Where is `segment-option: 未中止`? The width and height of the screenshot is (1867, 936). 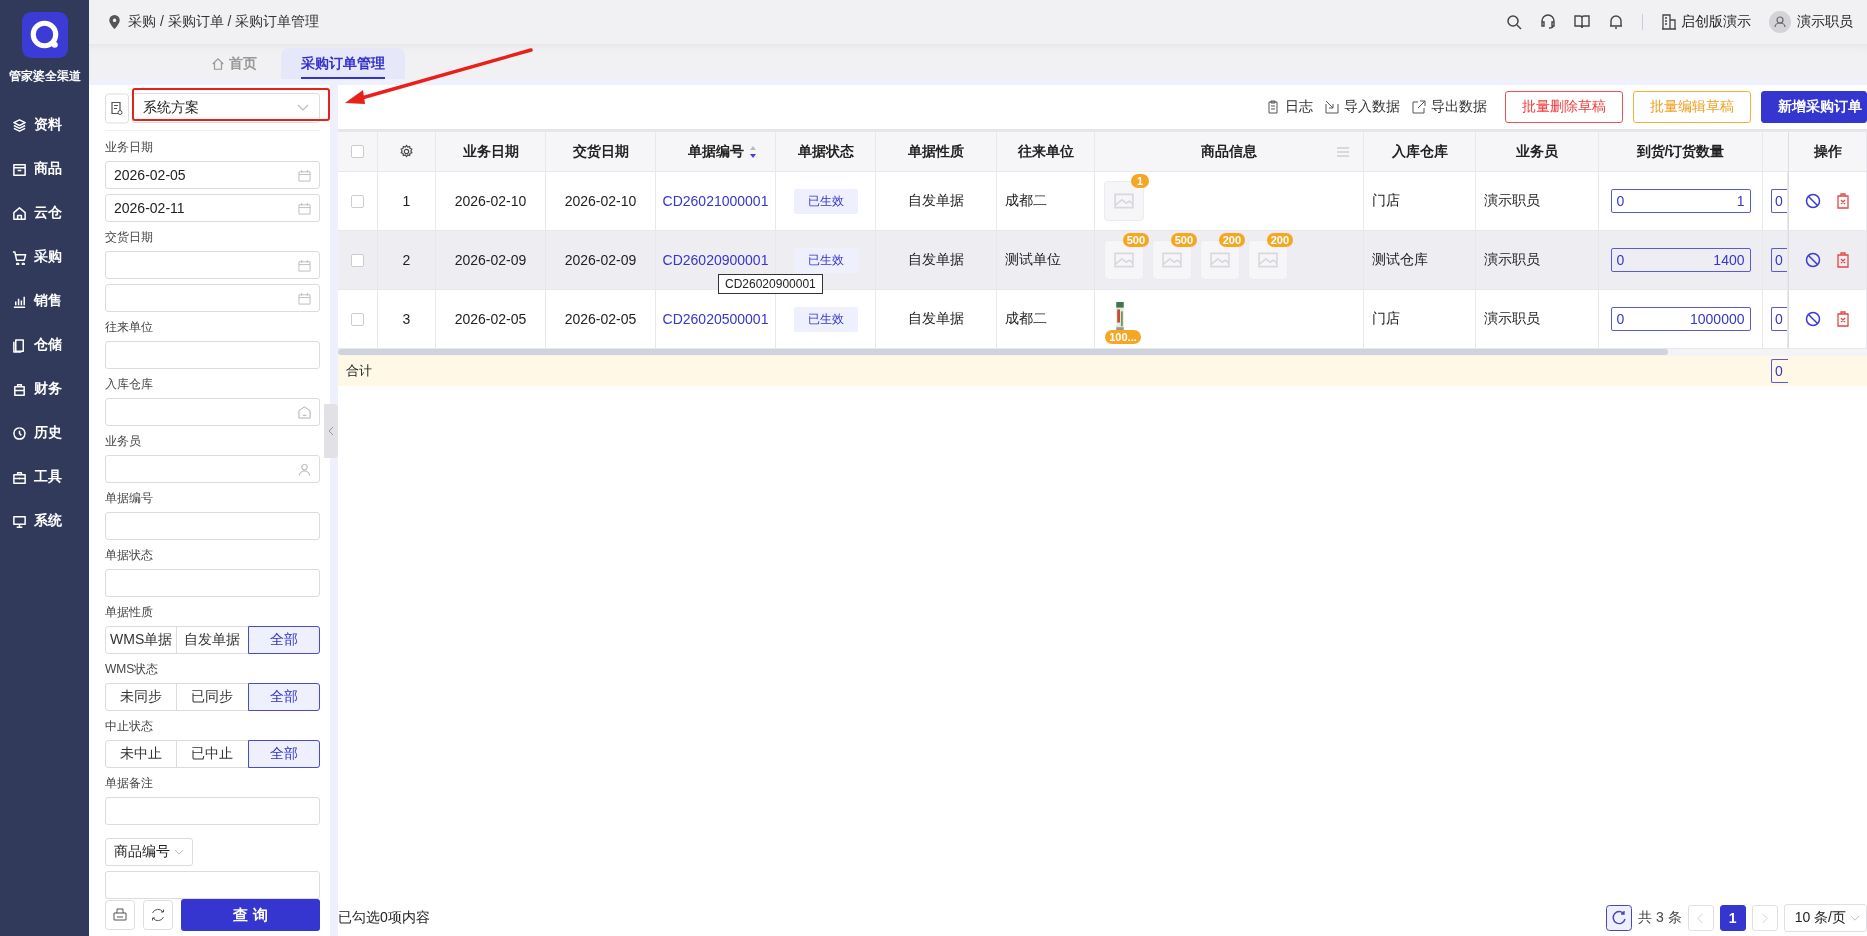 segment-option: 未中止 is located at coordinates (141, 754).